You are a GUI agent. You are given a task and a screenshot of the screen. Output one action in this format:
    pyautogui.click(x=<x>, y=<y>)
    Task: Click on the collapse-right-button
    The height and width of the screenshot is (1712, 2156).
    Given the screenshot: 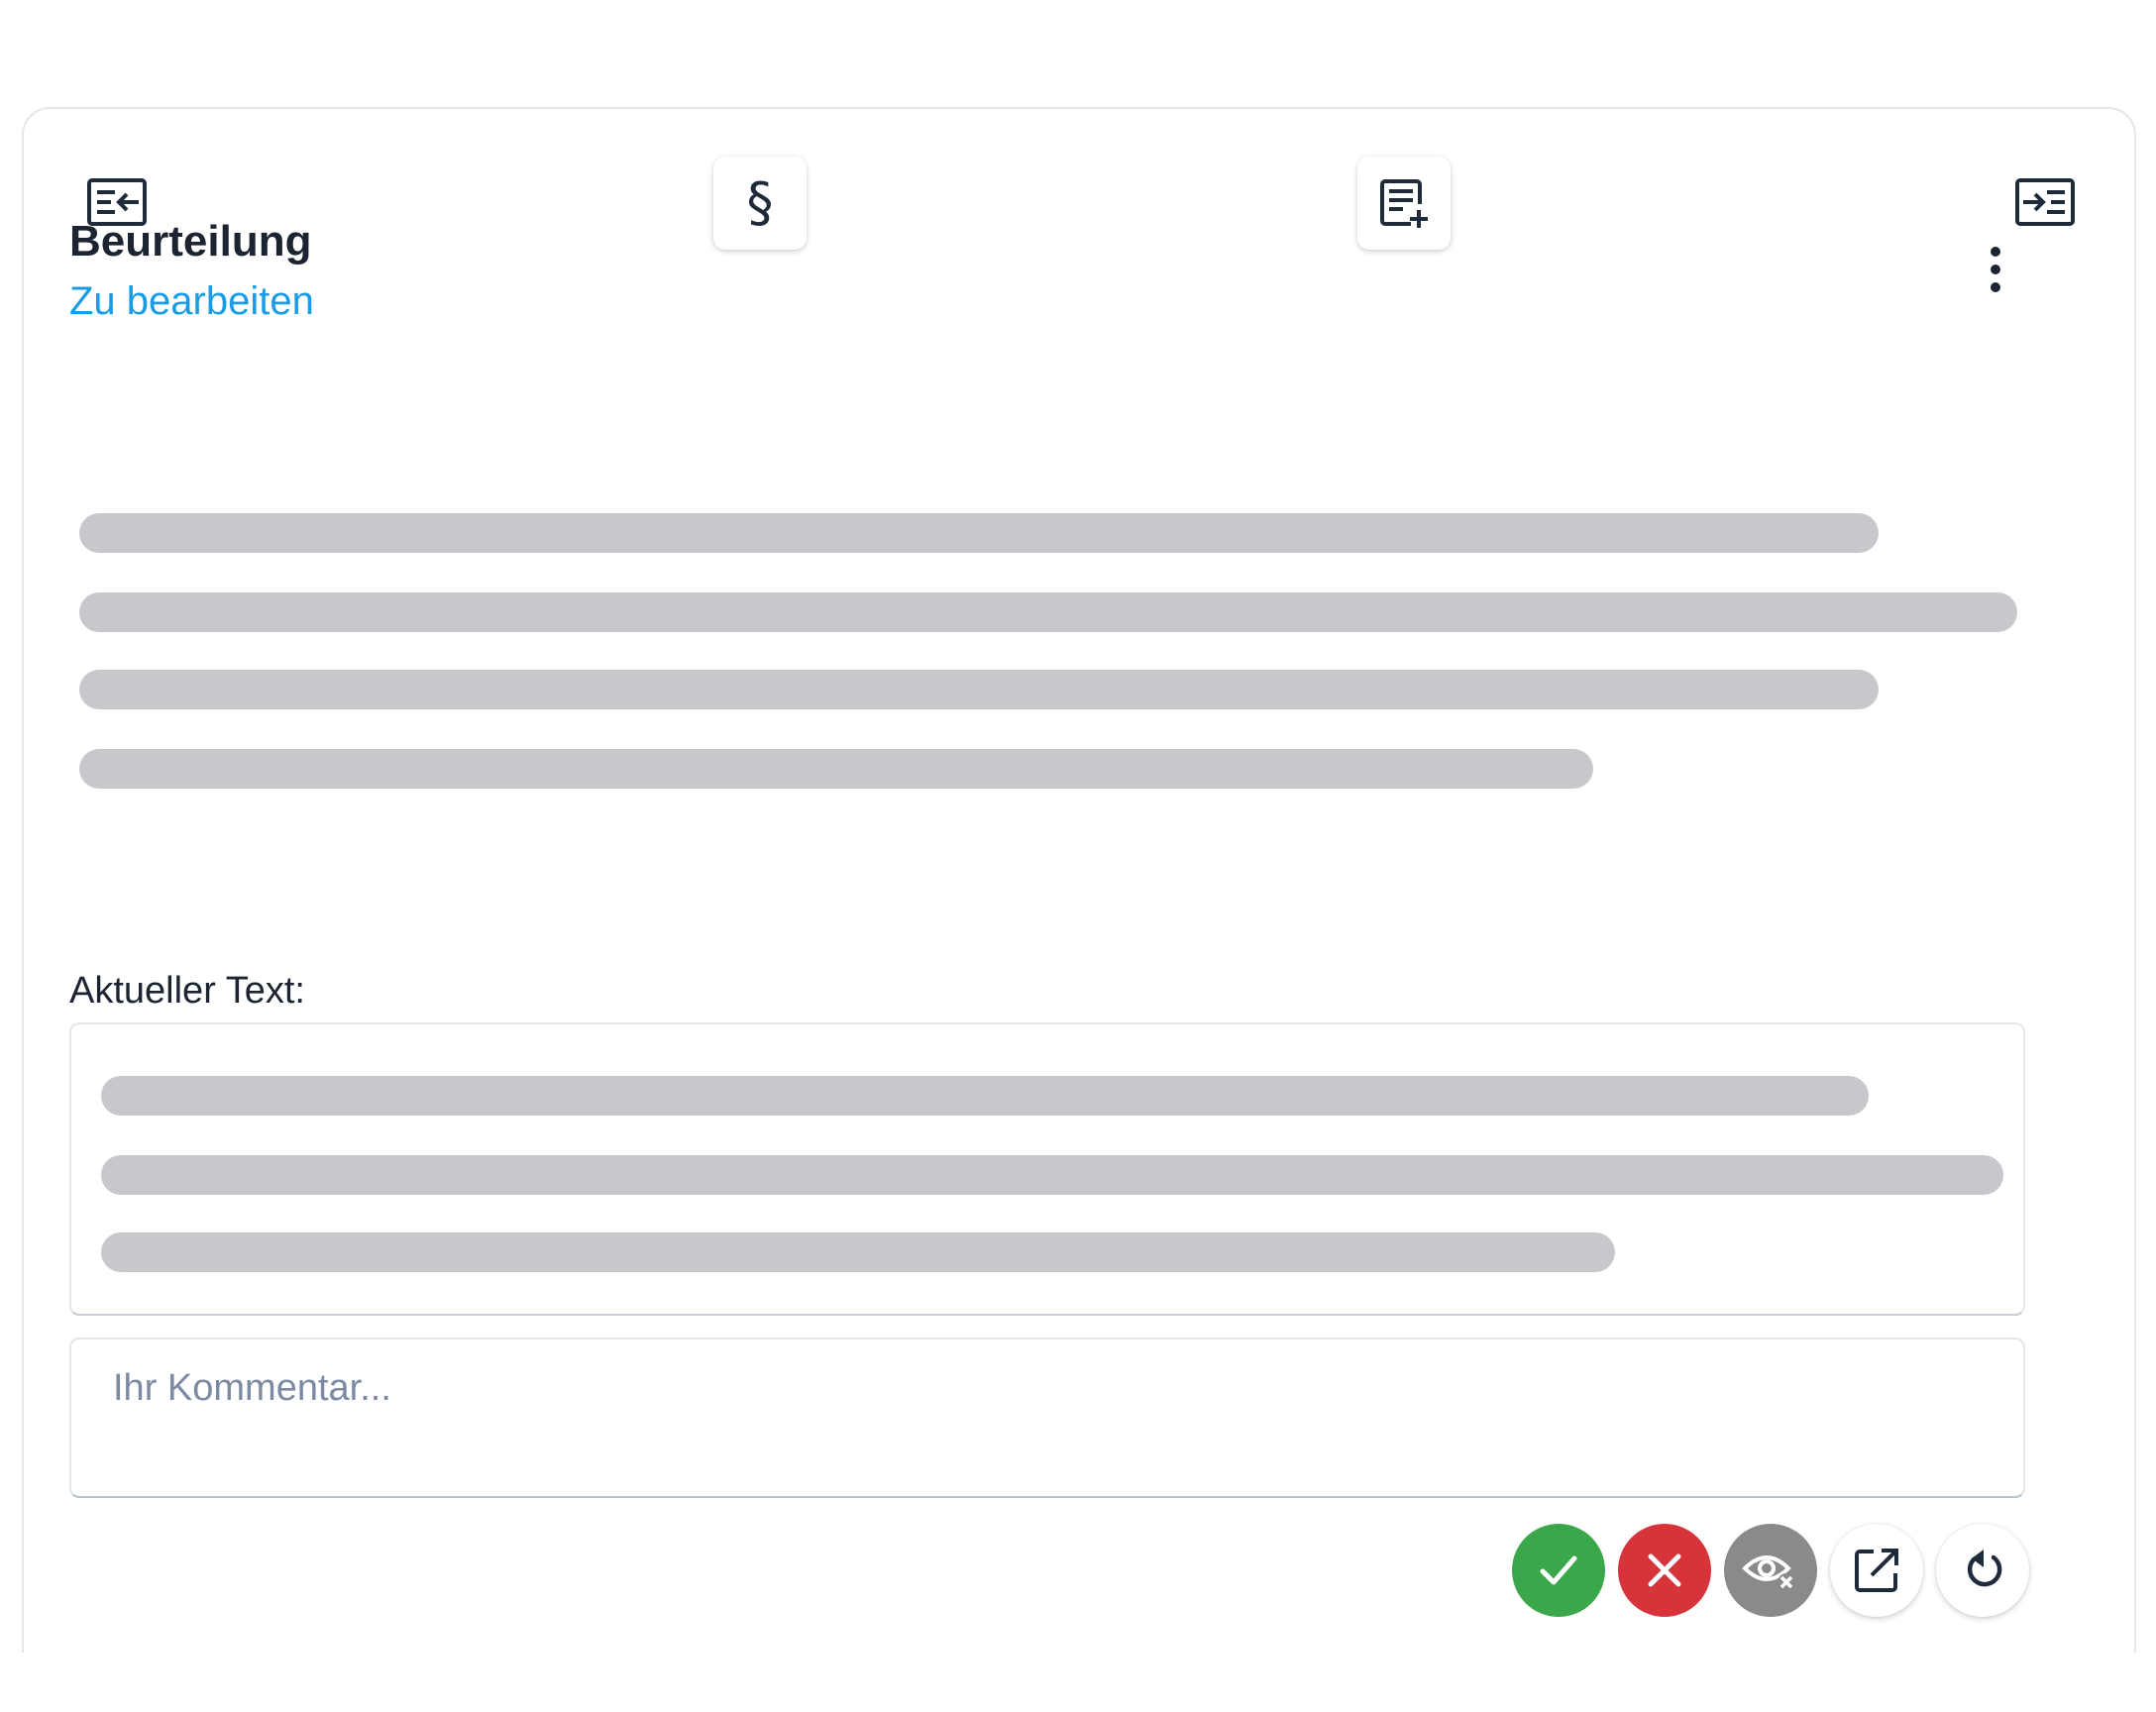 What is the action you would take?
    pyautogui.click(x=2045, y=202)
    